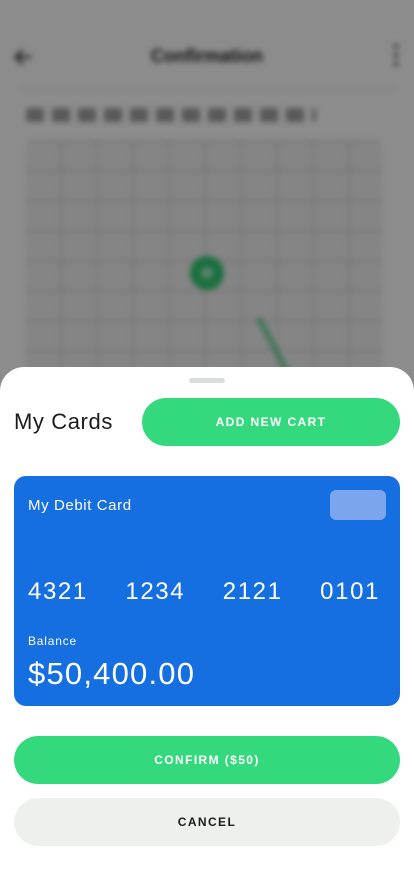 Image resolution: width=414 pixels, height=896 pixels. I want to click on sheet-title: My Cards, so click(63, 421).